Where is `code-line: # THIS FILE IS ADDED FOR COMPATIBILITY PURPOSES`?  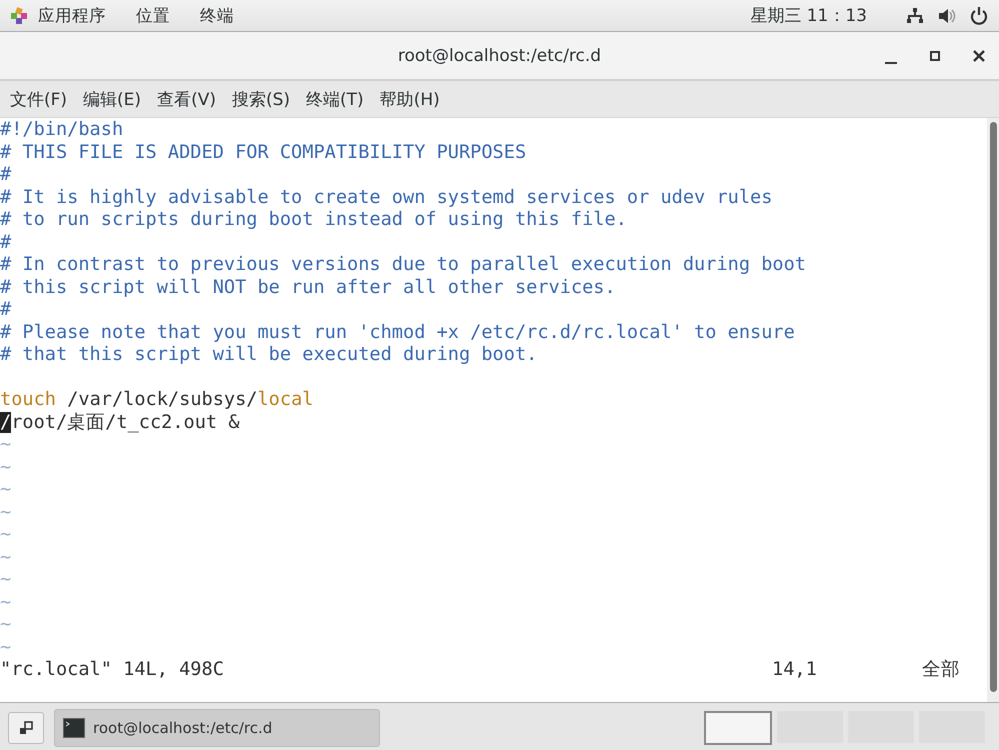
code-line: # THIS FILE IS ADDED FOR COMPATIBILITY PURPOSES is located at coordinates (263, 152).